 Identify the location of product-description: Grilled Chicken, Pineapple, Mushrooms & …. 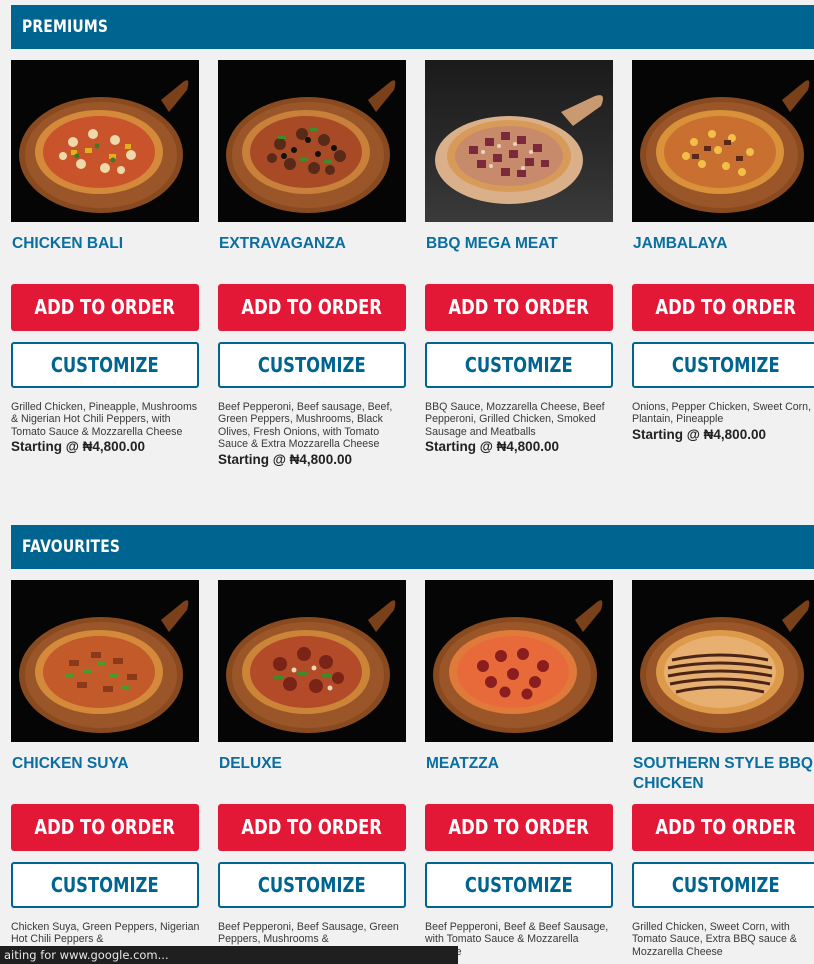
(106, 428).